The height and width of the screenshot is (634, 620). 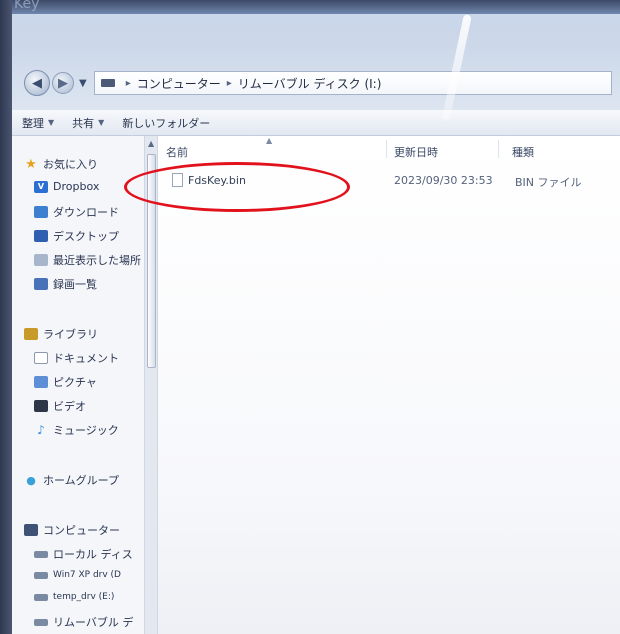 I want to click on forward-button: ▶, so click(x=63, y=83).